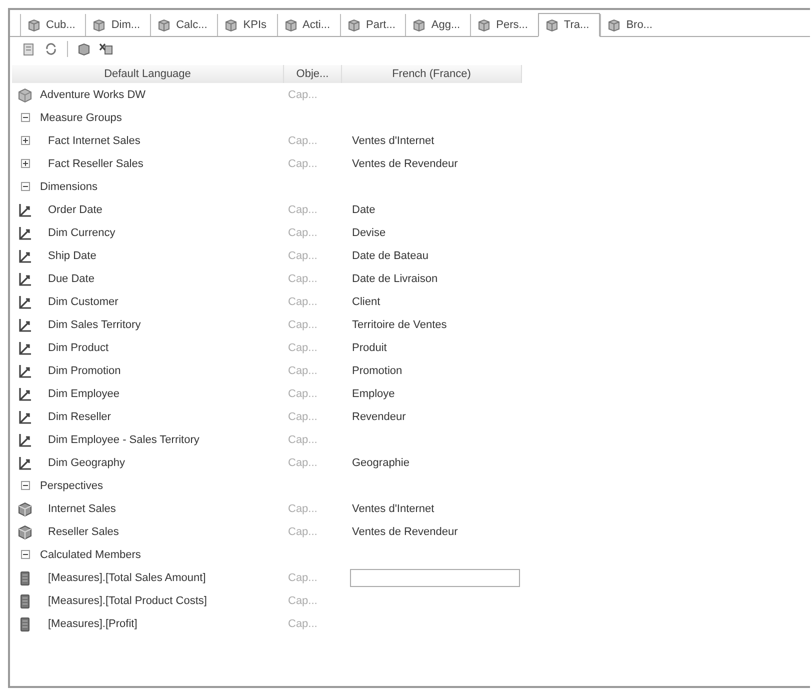  Describe the element at coordinates (432, 74) in the screenshot. I see `column-header: French (France)` at that location.